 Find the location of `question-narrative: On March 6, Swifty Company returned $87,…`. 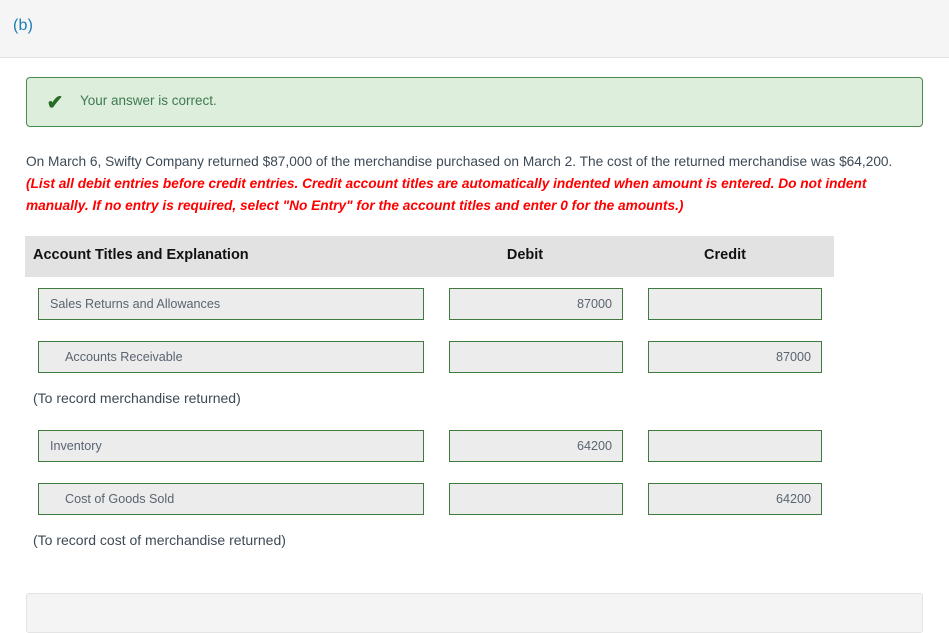

question-narrative: On March 6, Swifty Company returned $87,… is located at coordinates (475, 184).